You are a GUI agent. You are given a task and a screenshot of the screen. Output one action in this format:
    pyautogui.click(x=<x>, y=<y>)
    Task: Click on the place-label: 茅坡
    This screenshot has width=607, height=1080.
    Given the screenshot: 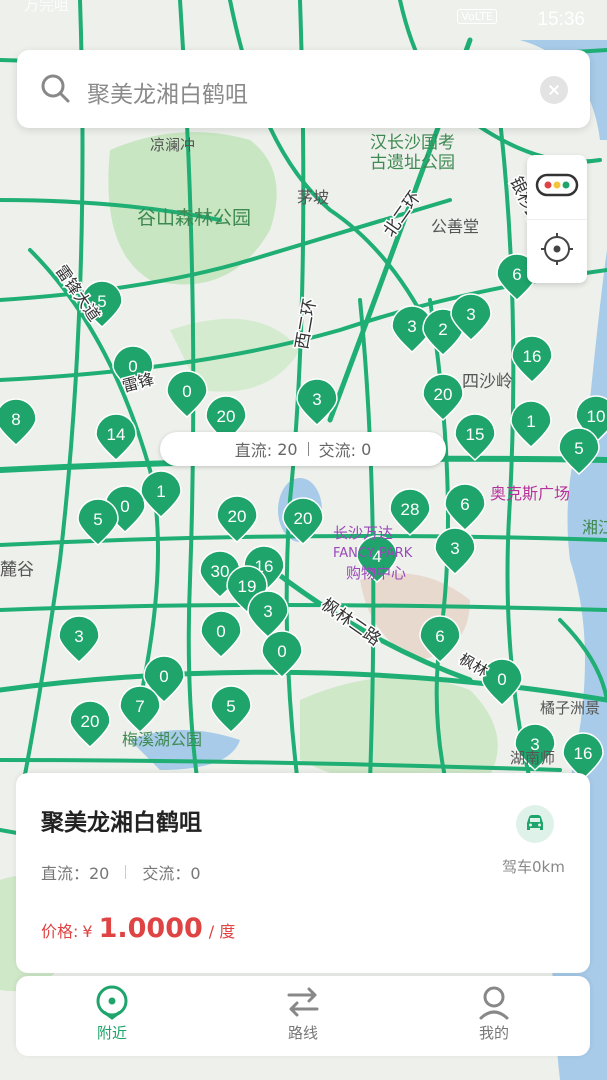 What is the action you would take?
    pyautogui.click(x=313, y=197)
    